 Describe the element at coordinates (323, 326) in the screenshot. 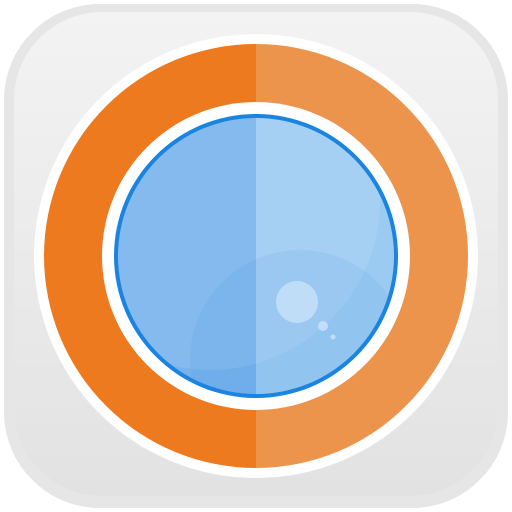

I see `lens-glint-small` at that location.